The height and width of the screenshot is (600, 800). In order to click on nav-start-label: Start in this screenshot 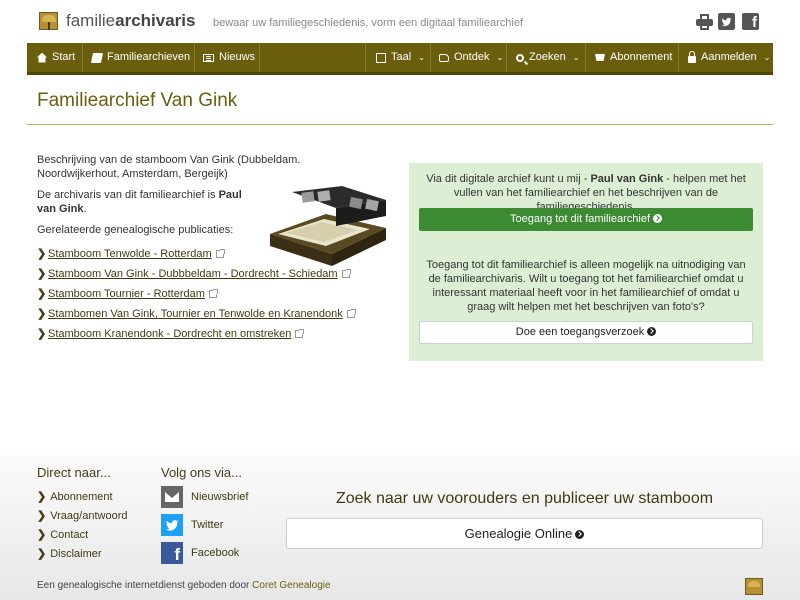, I will do `click(64, 57)`.